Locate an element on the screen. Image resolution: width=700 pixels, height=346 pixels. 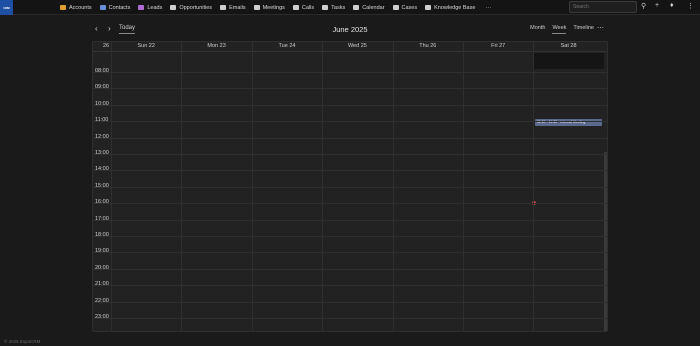
meetings-icon is located at coordinates (256, 7).